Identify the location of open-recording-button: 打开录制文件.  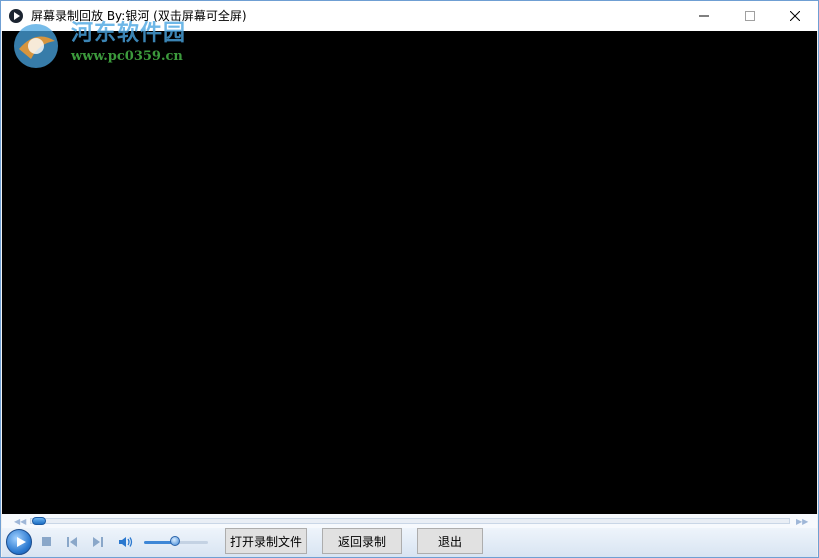
(266, 541).